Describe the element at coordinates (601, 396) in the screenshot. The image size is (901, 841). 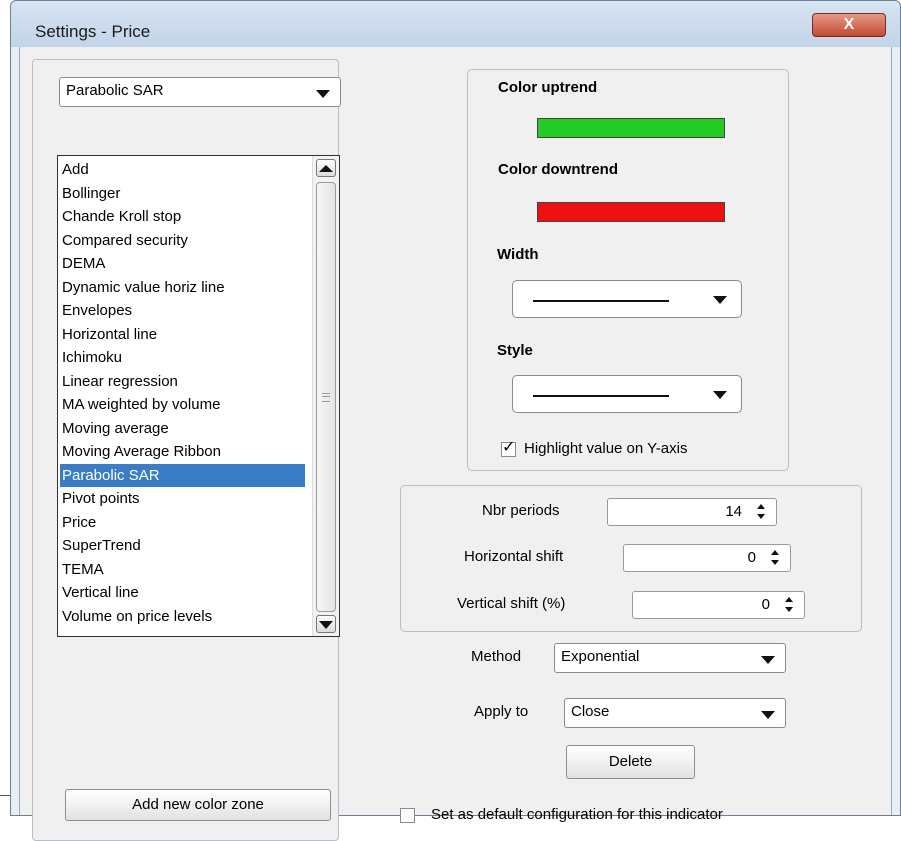
I see `style-line-sample` at that location.